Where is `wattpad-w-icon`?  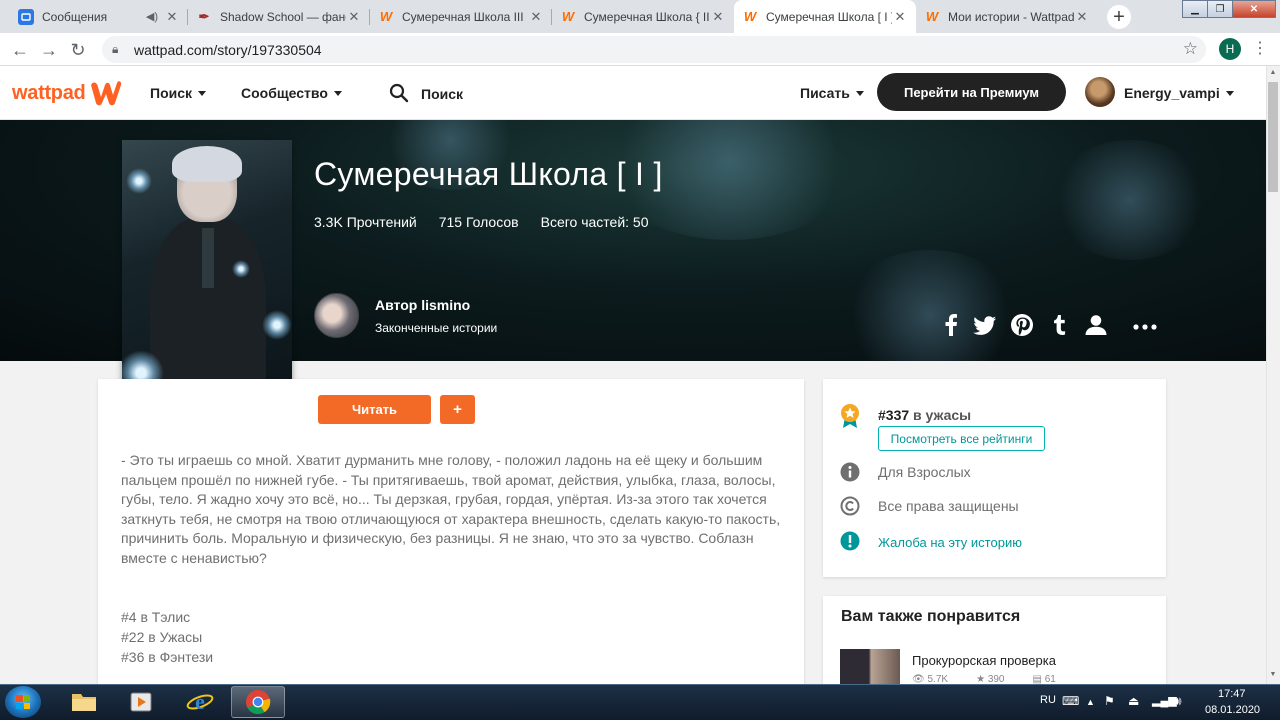 wattpad-w-icon is located at coordinates (106, 93).